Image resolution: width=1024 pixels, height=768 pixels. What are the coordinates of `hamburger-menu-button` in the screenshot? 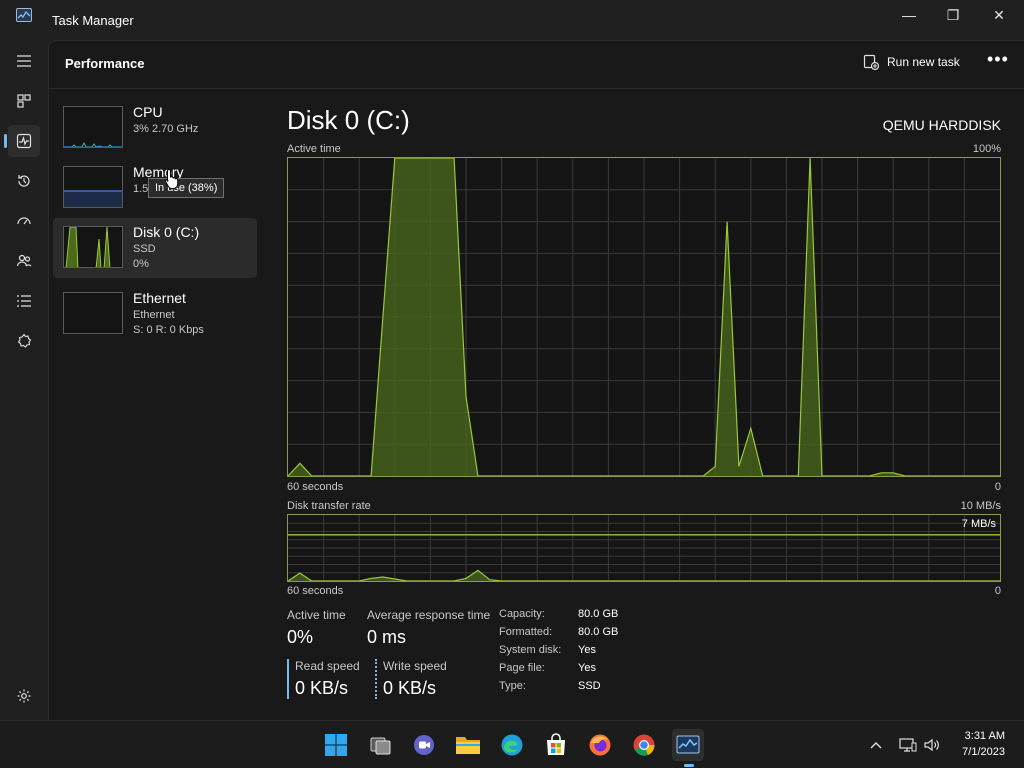 It's located at (24, 61).